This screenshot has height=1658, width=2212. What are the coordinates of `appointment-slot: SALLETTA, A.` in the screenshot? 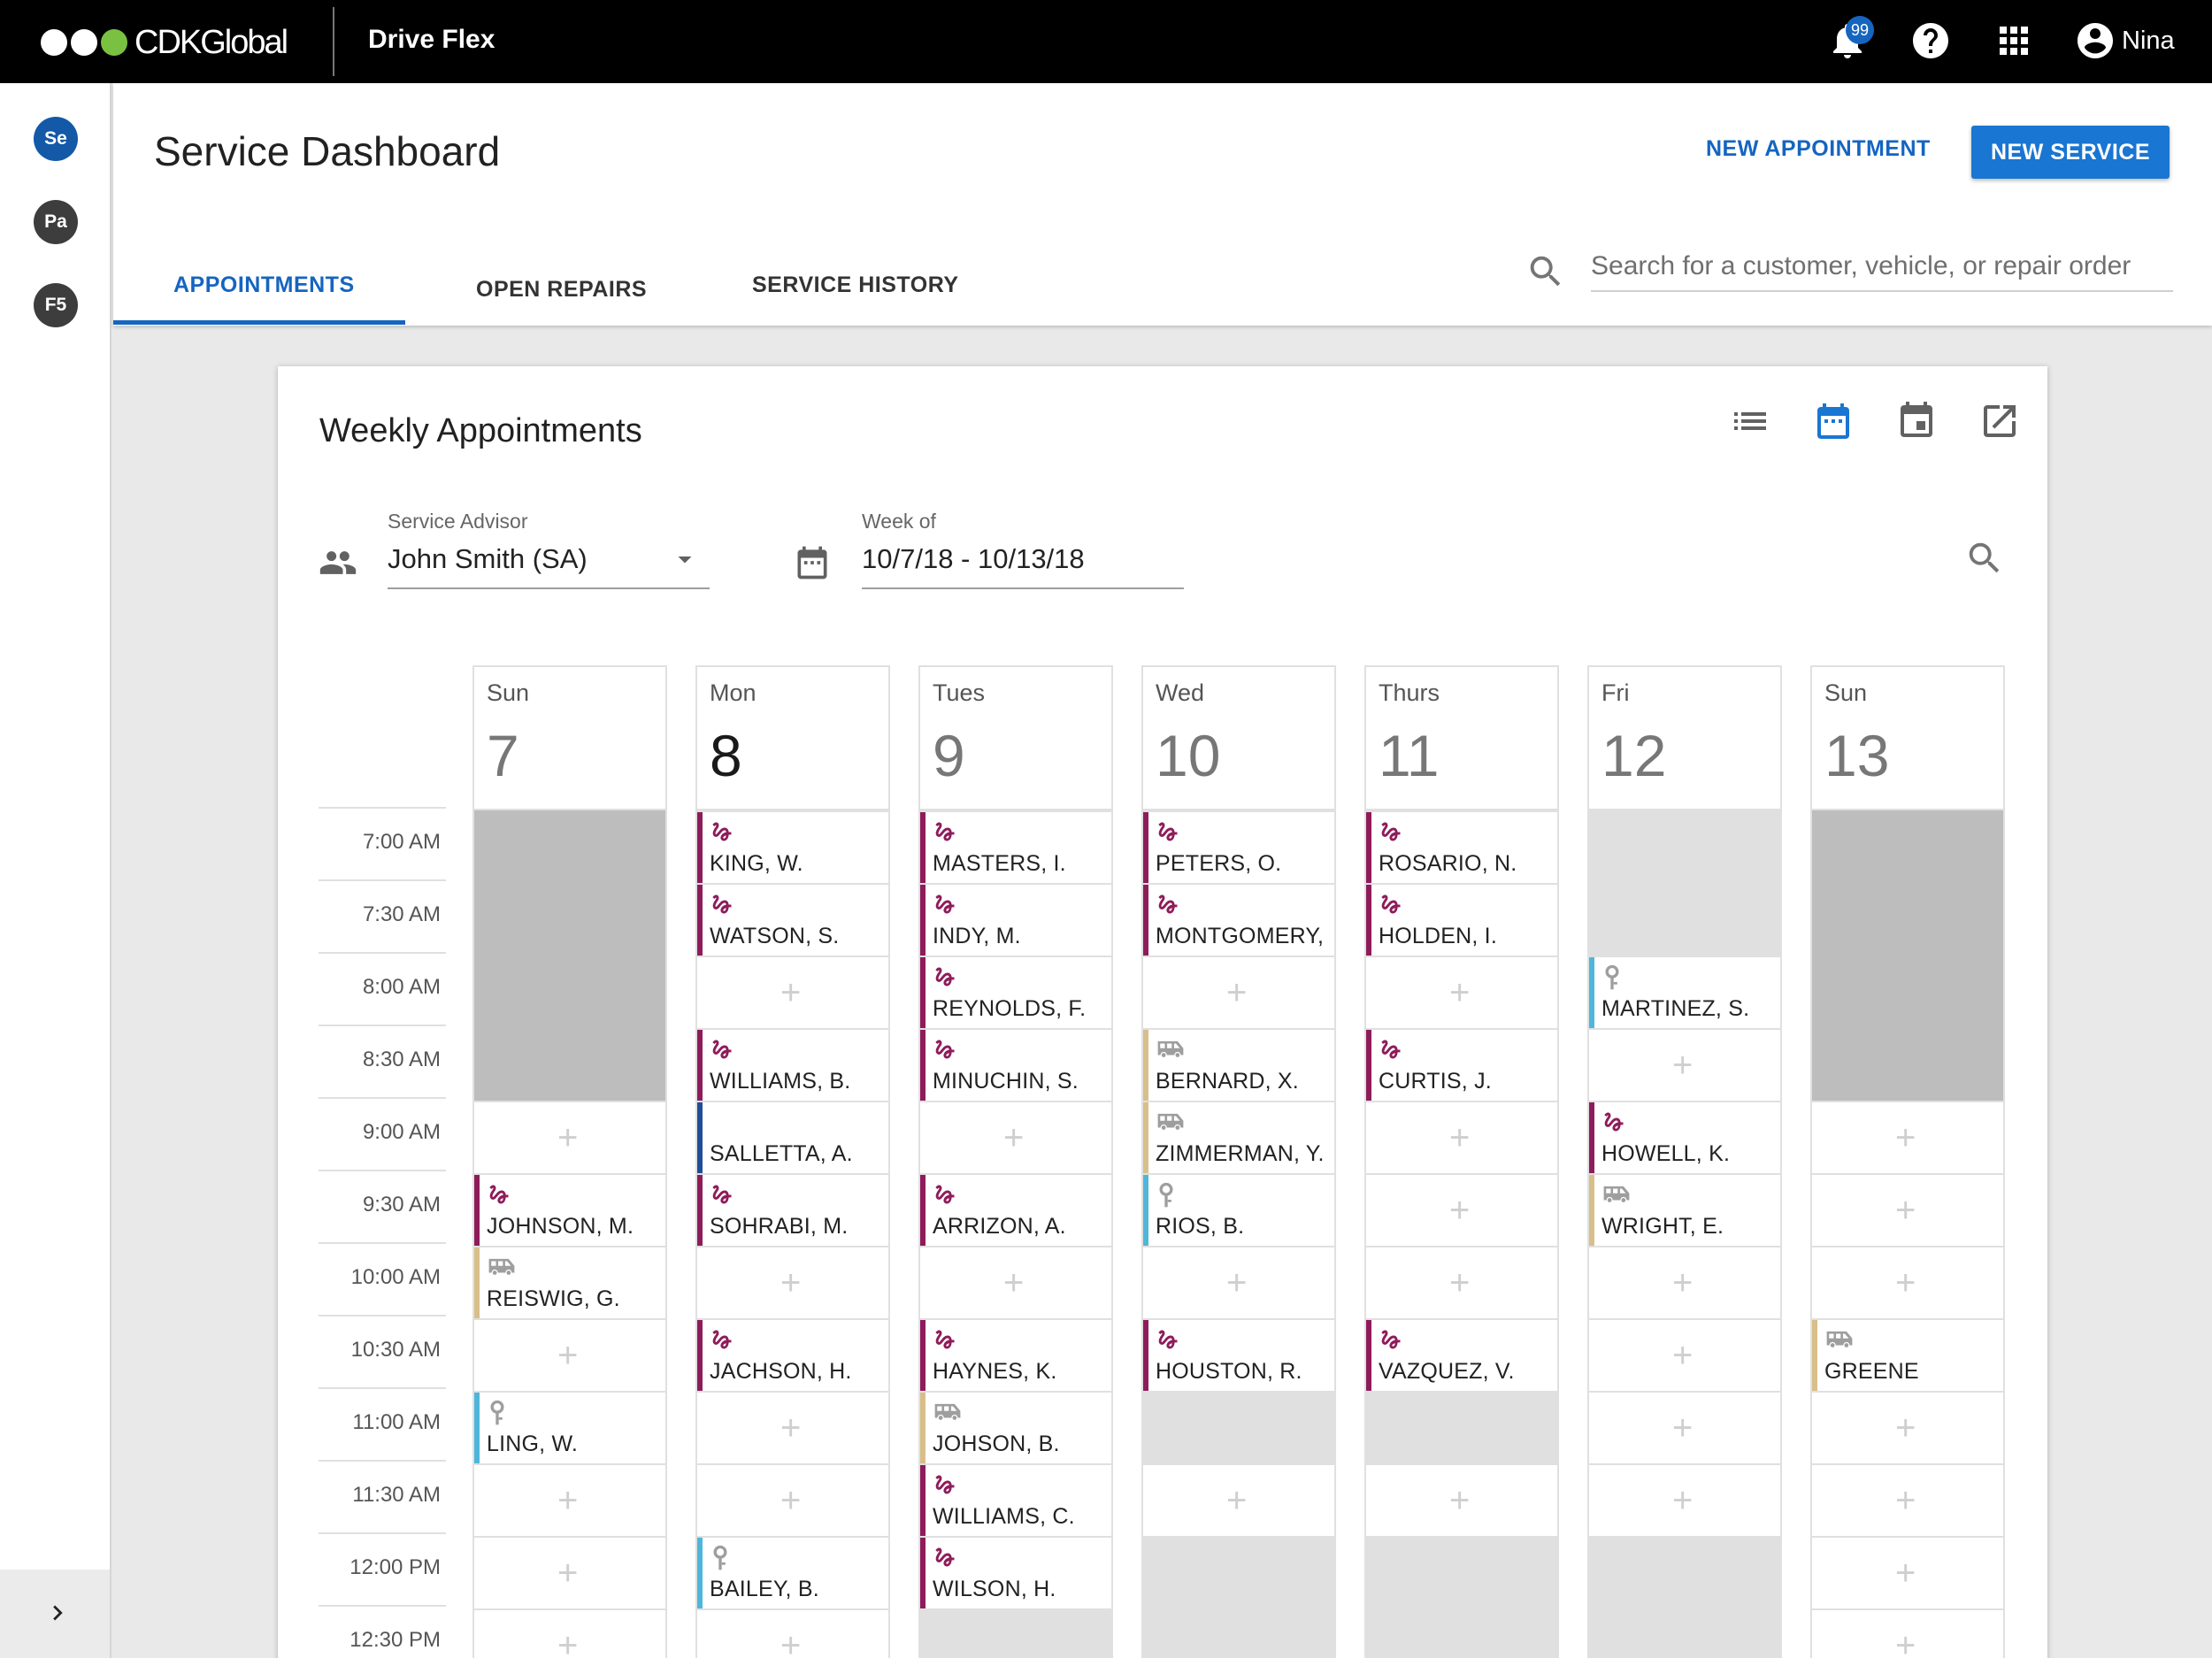 It's located at (793, 1137).